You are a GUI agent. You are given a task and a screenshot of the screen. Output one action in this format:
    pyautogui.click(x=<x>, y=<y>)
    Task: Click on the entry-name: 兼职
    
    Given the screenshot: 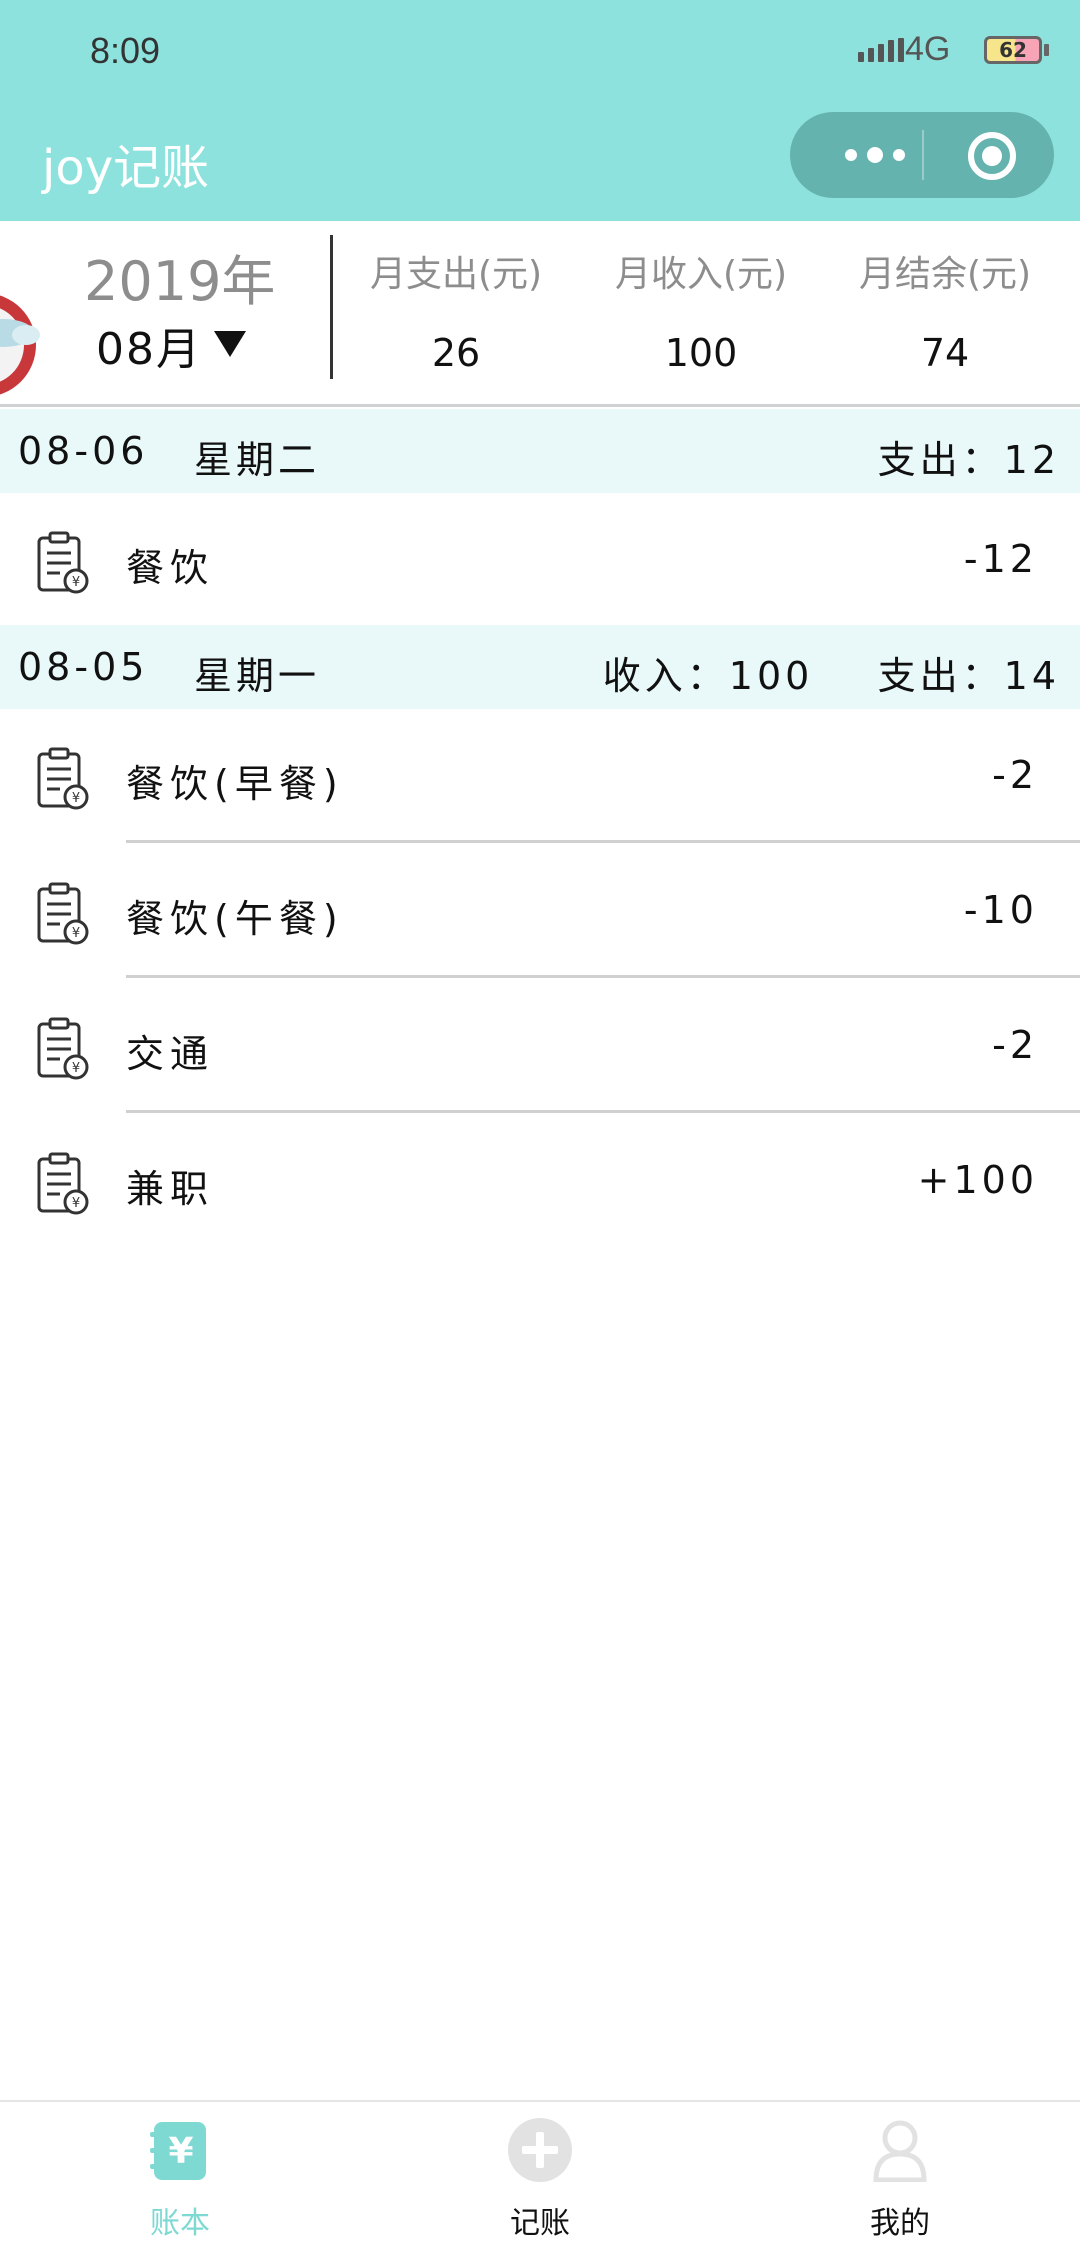 What is the action you would take?
    pyautogui.click(x=170, y=1189)
    